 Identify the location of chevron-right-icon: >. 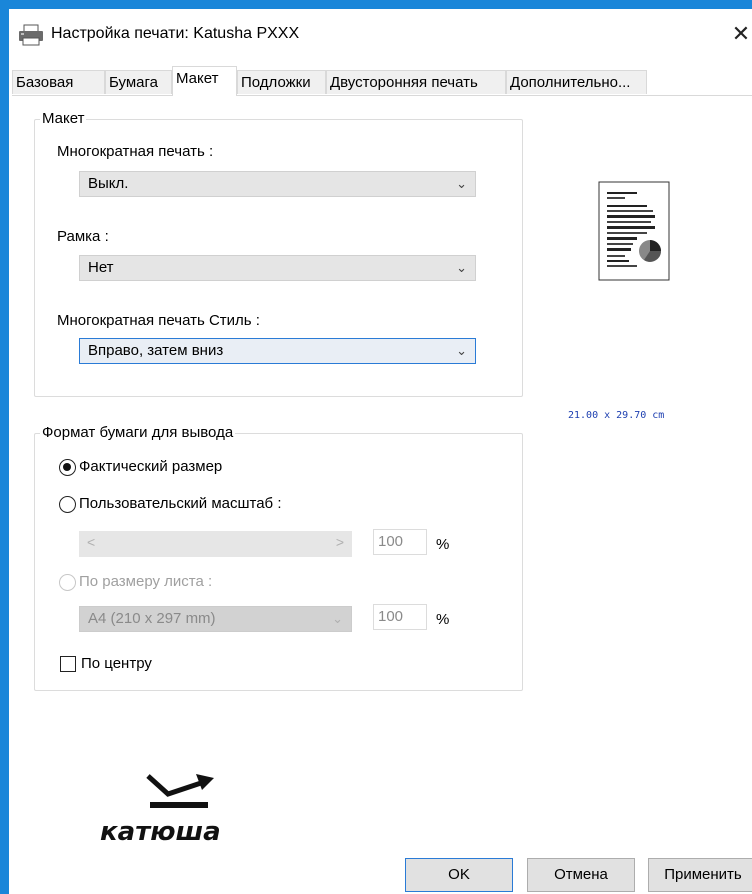
(340, 542).